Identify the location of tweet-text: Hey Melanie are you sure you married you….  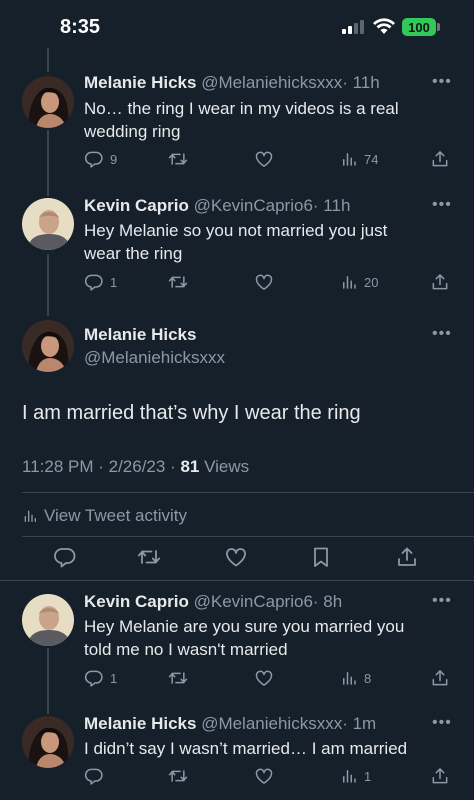
(244, 638).